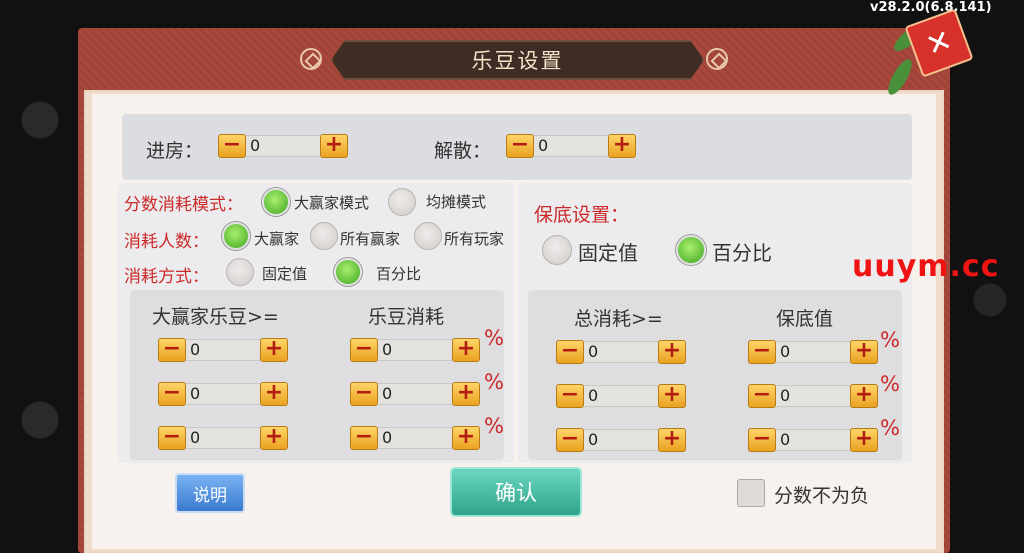 Image resolution: width=1024 pixels, height=553 pixels. I want to click on method-option-fixed: 固定值, so click(285, 274).